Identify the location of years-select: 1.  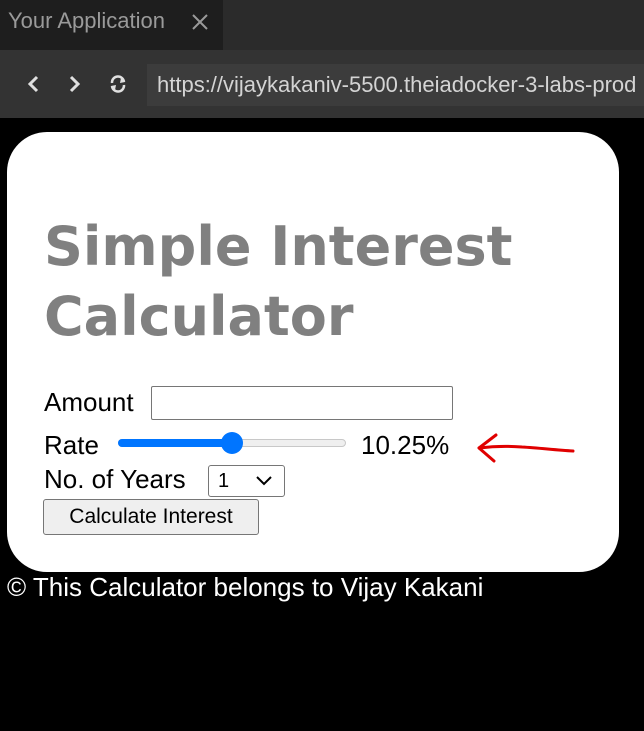
(246, 481).